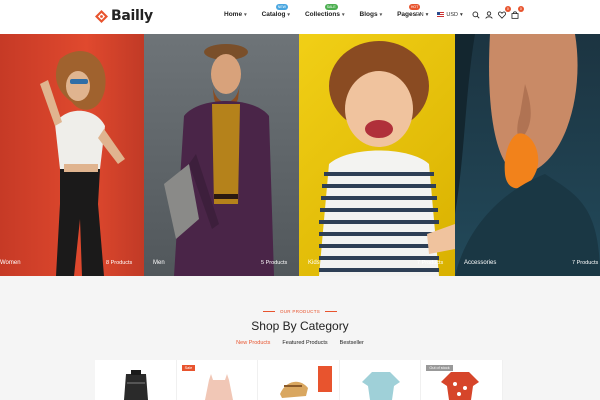  I want to click on currency-value: USD, so click(452, 14).